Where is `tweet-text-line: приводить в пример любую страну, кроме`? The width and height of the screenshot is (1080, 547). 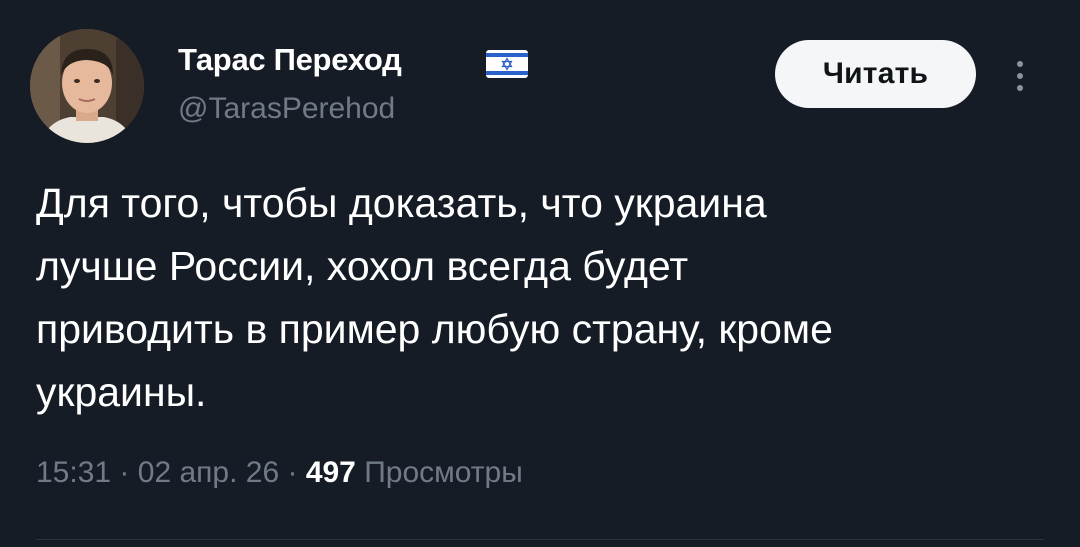
tweet-text-line: приводить в пример любую страну, кроме is located at coordinates (434, 329).